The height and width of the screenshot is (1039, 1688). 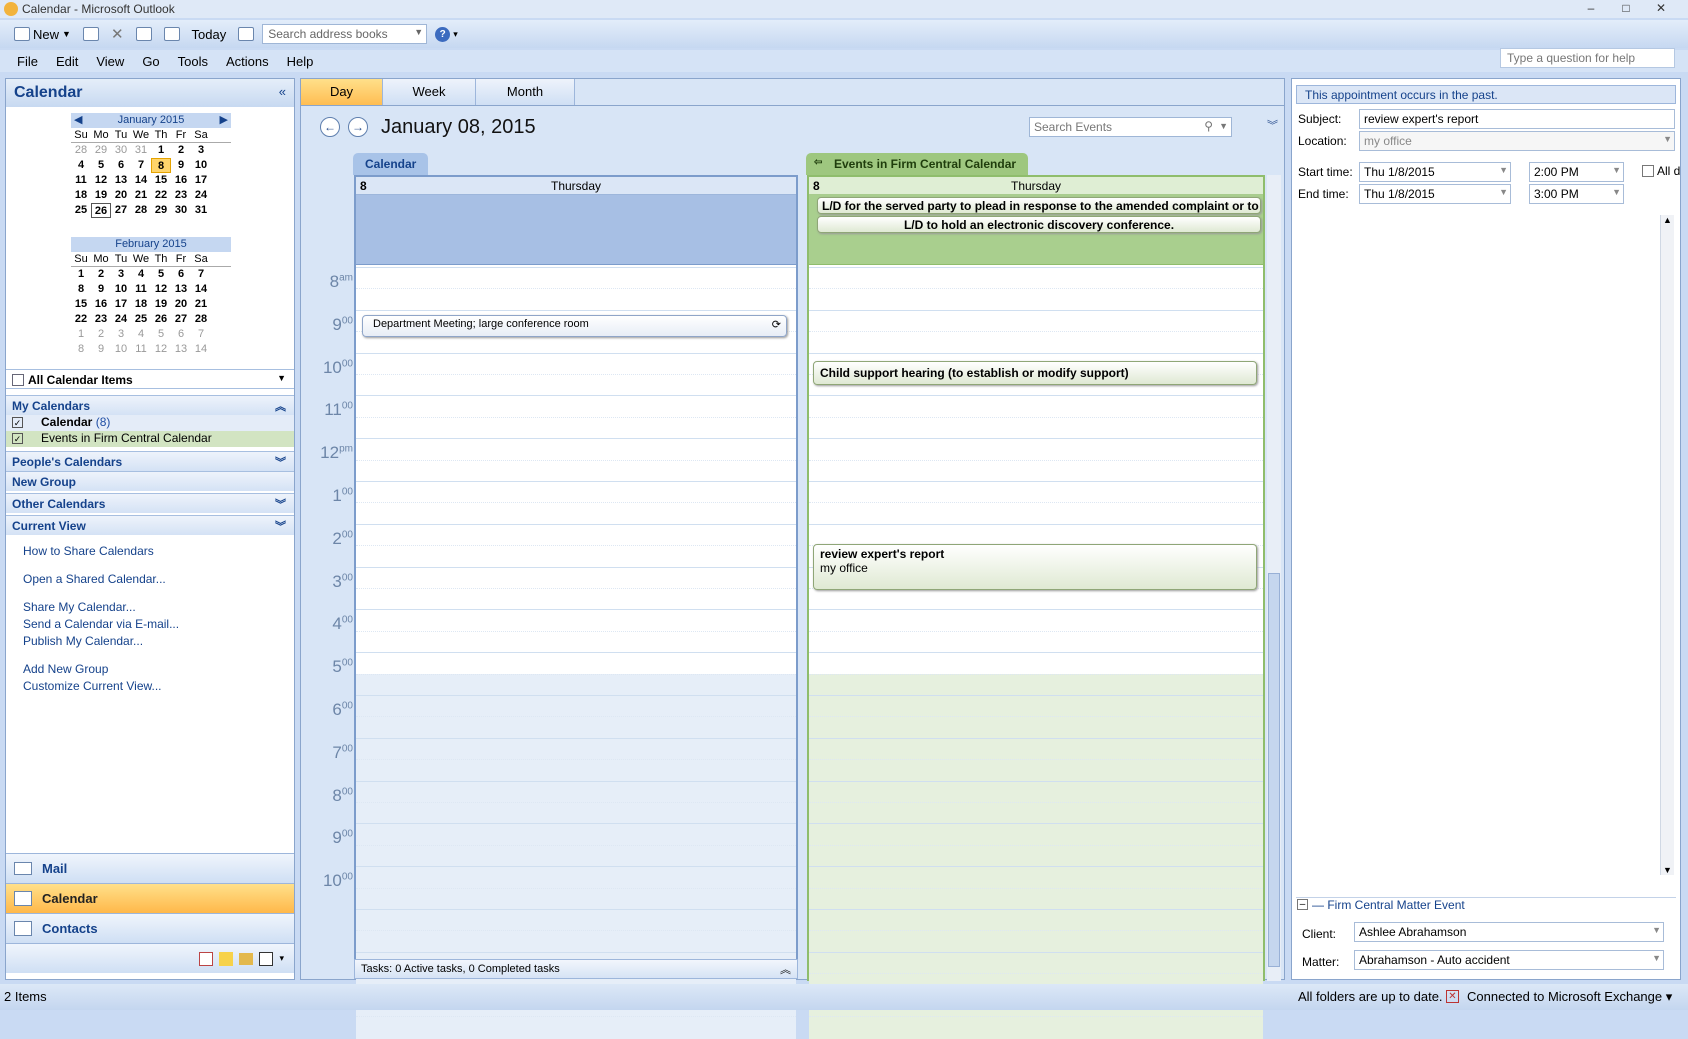 What do you see at coordinates (1274, 770) in the screenshot?
I see `scrollbar-thumb` at bounding box center [1274, 770].